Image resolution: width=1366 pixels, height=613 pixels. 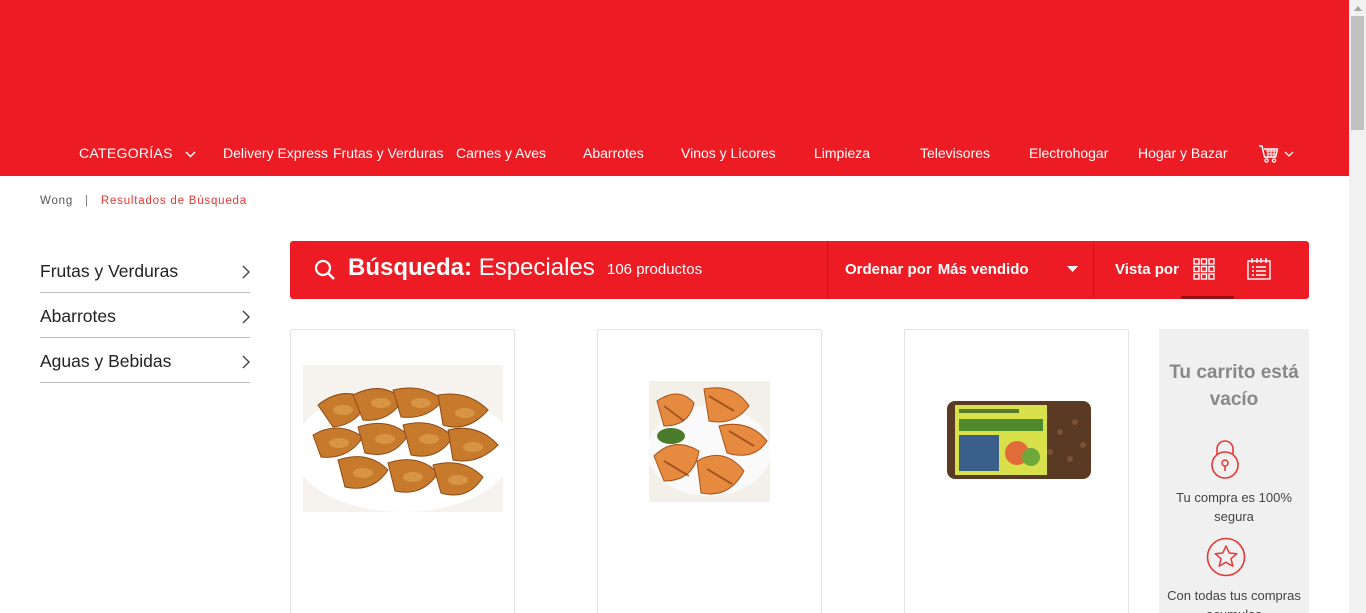 What do you see at coordinates (1019, 440) in the screenshot?
I see `product-image-whole-grain-bread` at bounding box center [1019, 440].